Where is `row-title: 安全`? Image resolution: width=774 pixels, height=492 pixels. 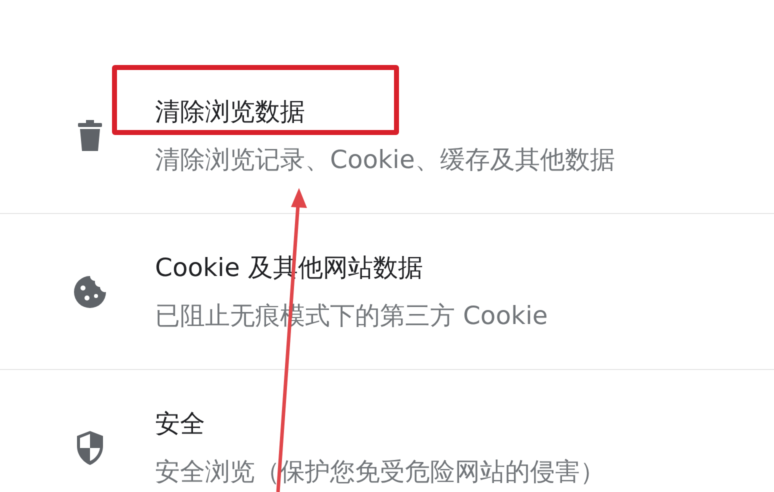 row-title: 安全 is located at coordinates (180, 424).